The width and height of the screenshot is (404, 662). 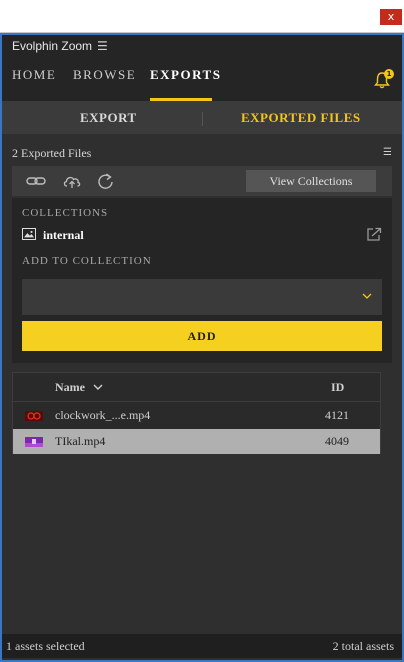 What do you see at coordinates (301, 118) in the screenshot?
I see `tab-exported-files: EXPORTED FILES` at bounding box center [301, 118].